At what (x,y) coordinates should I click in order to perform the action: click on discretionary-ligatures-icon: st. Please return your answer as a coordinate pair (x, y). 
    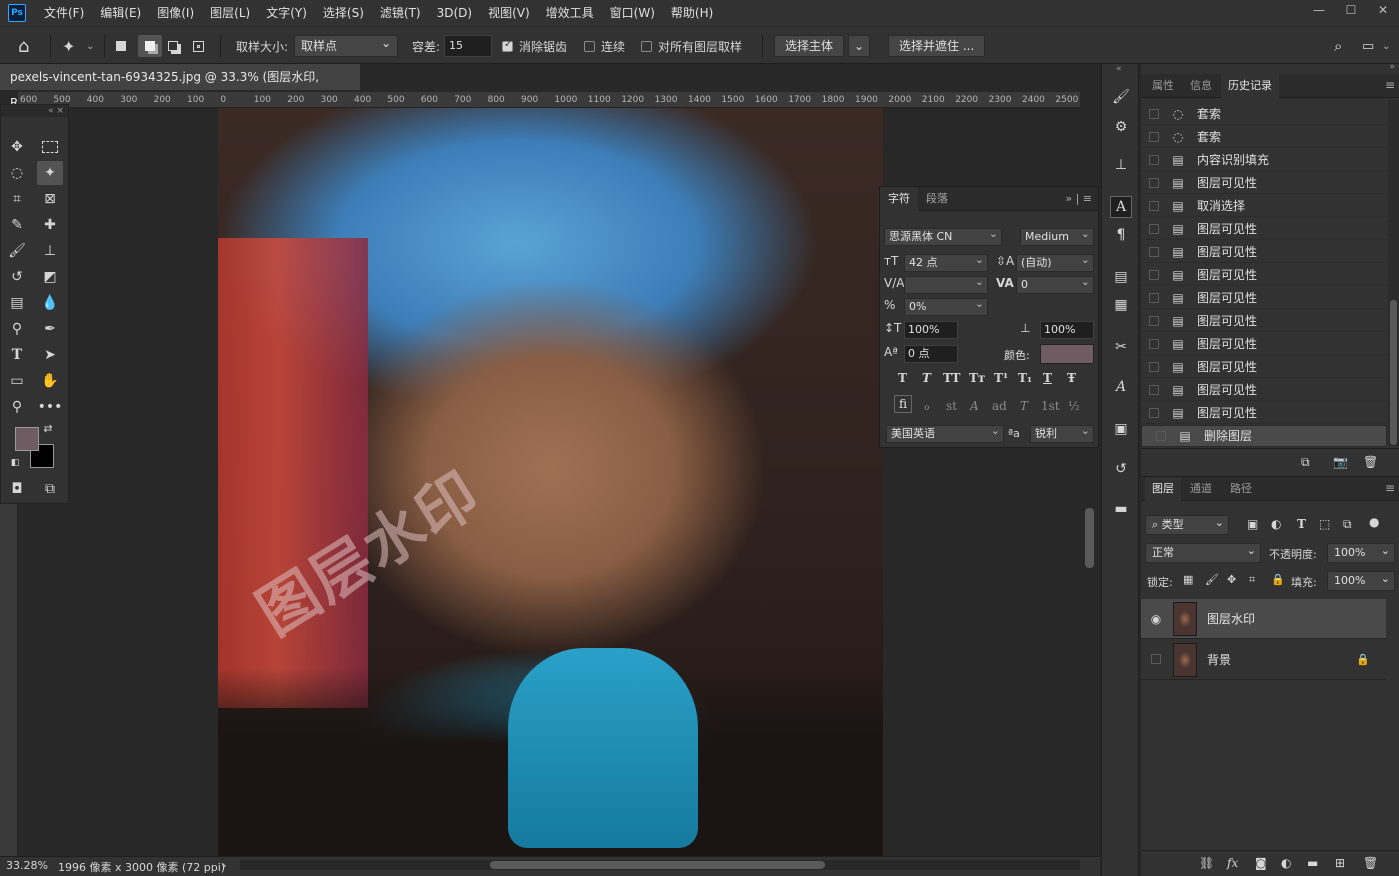
    Looking at the image, I should click on (951, 406).